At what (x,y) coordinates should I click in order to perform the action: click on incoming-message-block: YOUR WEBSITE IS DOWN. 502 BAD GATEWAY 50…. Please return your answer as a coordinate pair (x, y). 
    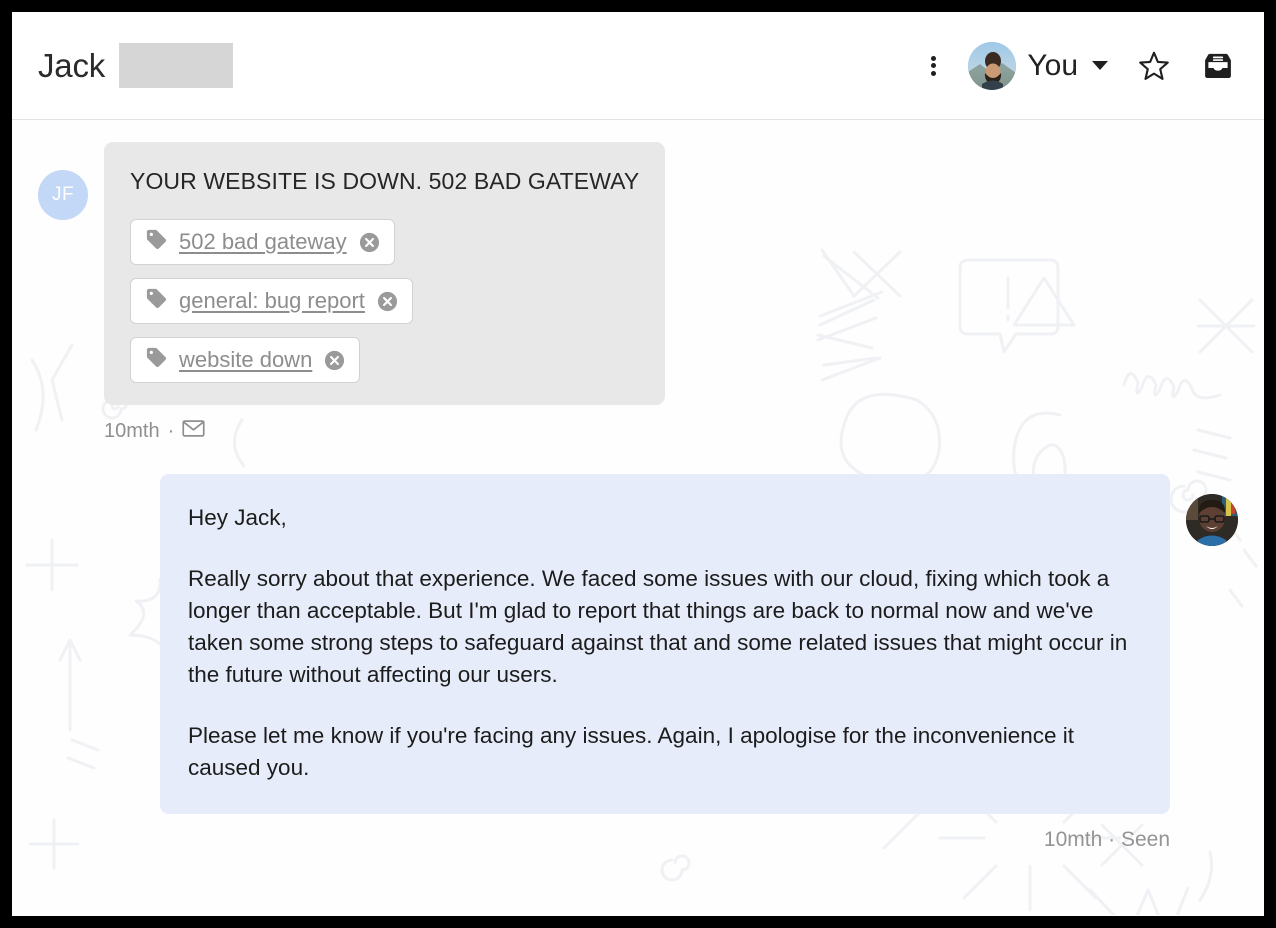
    Looking at the image, I should click on (385, 293).